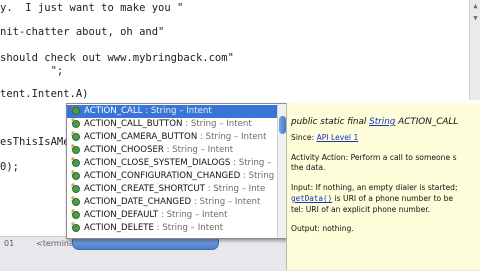 Image resolution: width=480 pixels, height=271 pixels. Describe the element at coordinates (172, 176) in the screenshot. I see `proposal-item: SACTION_CONFIGURATION_CHANGED : String` at that location.